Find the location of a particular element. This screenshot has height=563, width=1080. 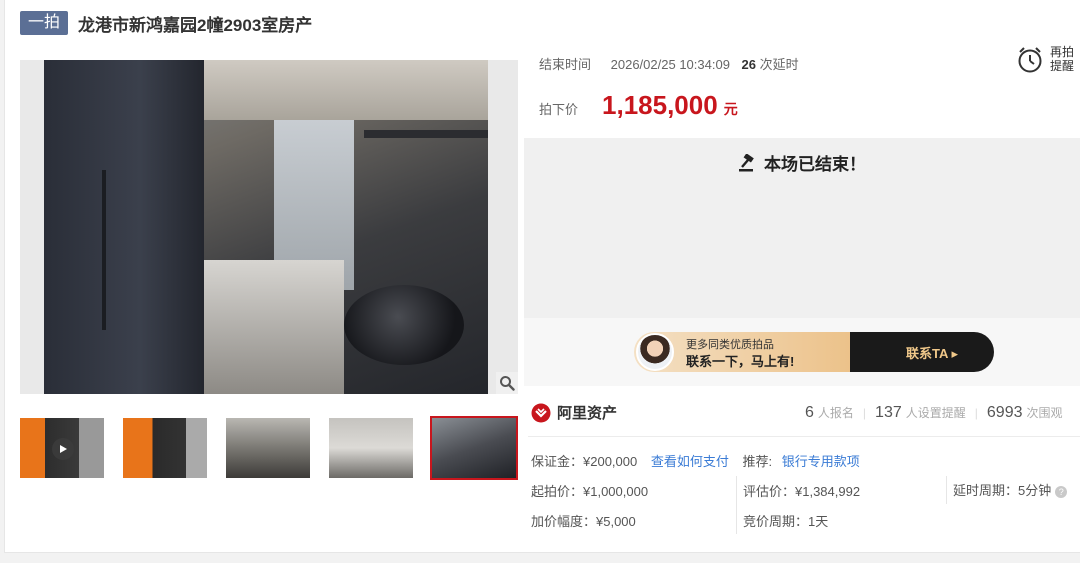

play-icon is located at coordinates (63, 449).